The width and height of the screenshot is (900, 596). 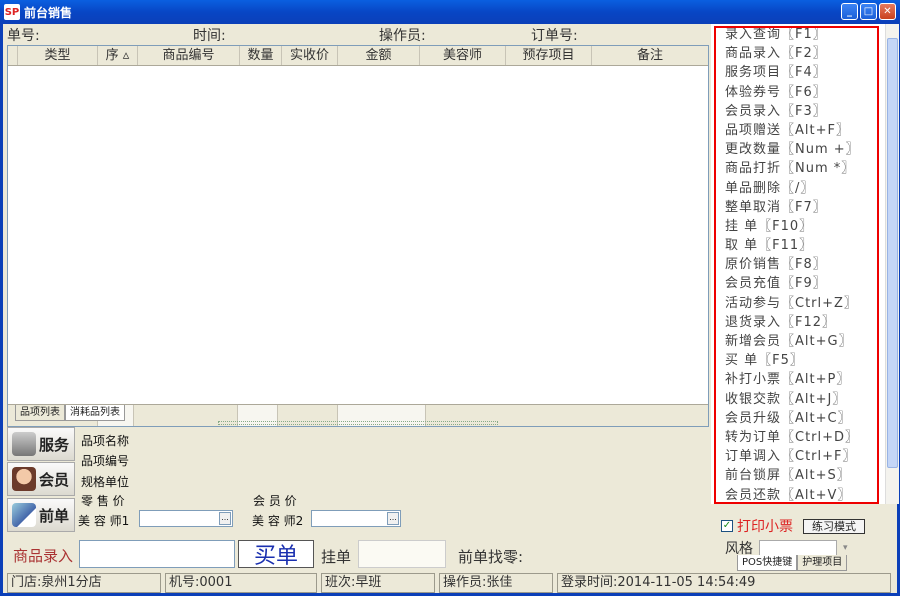 What do you see at coordinates (13, 55) in the screenshot?
I see `row-indicator-icon` at bounding box center [13, 55].